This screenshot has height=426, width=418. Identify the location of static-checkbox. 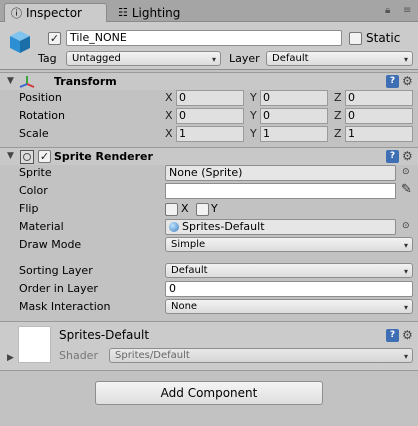
(355, 38).